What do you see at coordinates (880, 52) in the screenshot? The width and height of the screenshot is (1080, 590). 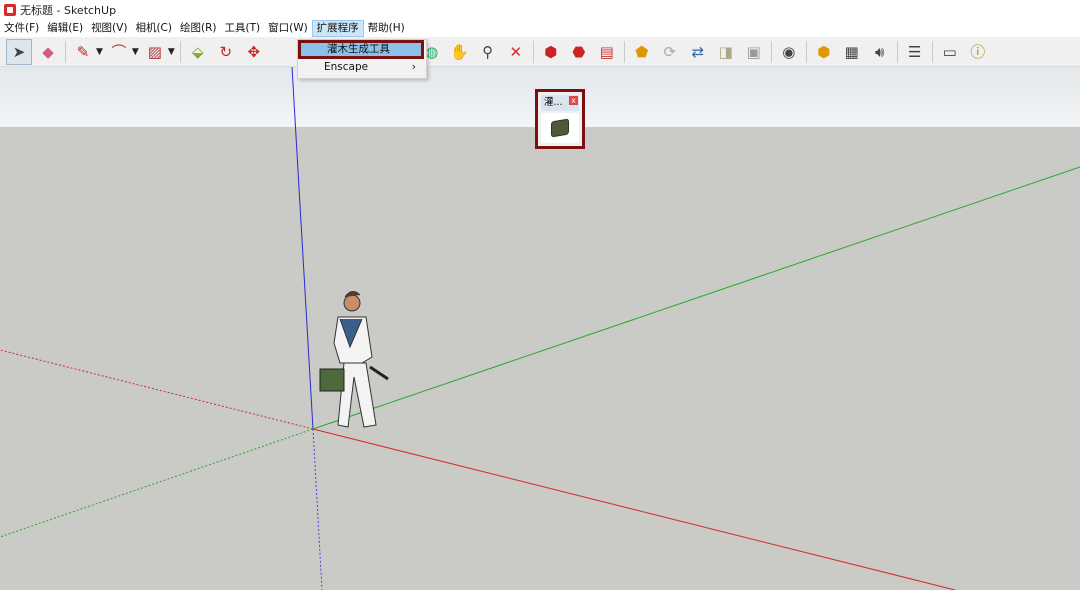 I see `sound-icon: 🔊︎` at bounding box center [880, 52].